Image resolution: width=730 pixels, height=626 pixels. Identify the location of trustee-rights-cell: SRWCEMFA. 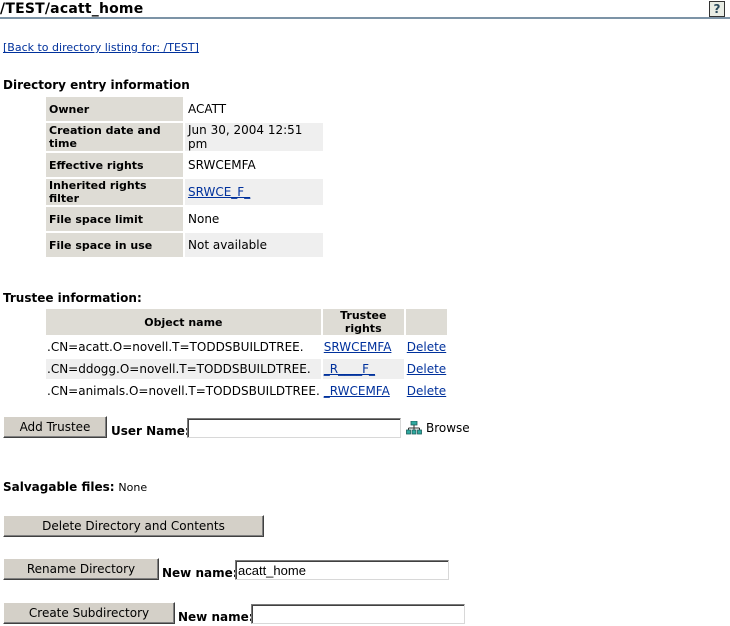
(363, 347).